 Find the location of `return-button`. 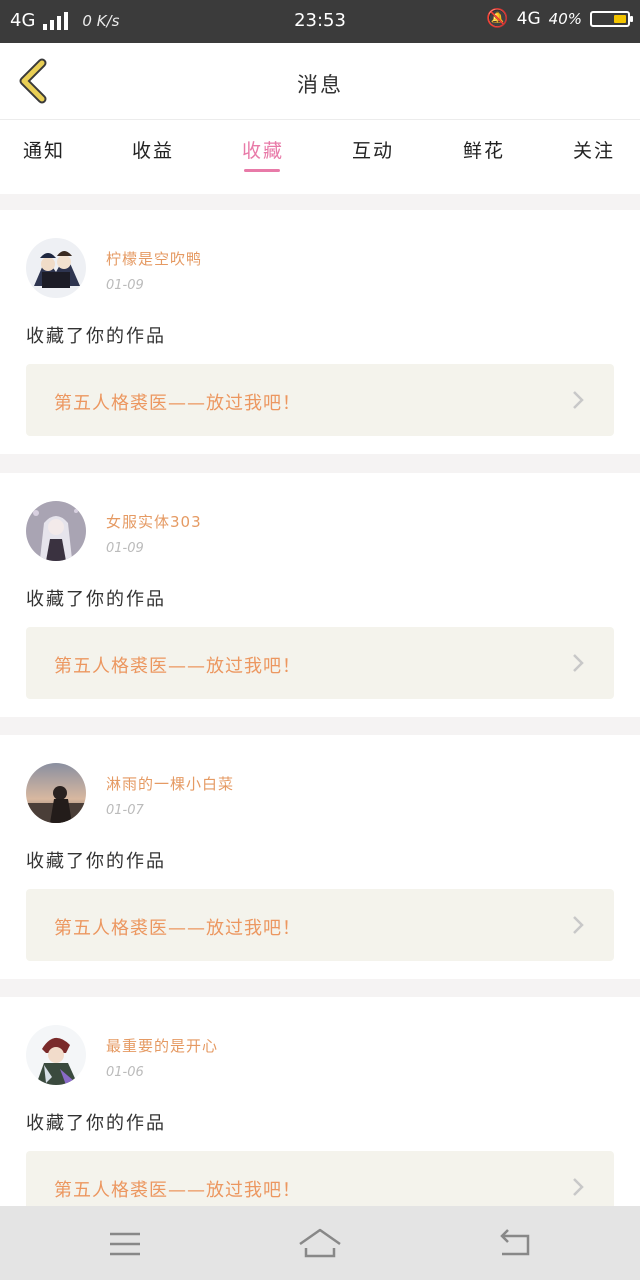

return-button is located at coordinates (516, 1244).